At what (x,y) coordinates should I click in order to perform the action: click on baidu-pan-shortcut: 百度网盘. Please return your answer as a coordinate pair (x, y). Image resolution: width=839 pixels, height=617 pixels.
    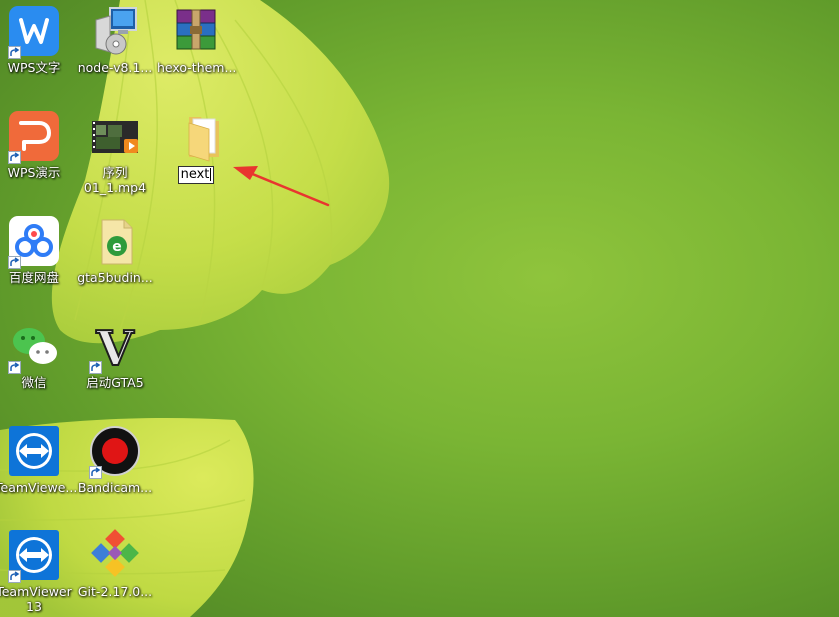
    Looking at the image, I should click on (36, 262).